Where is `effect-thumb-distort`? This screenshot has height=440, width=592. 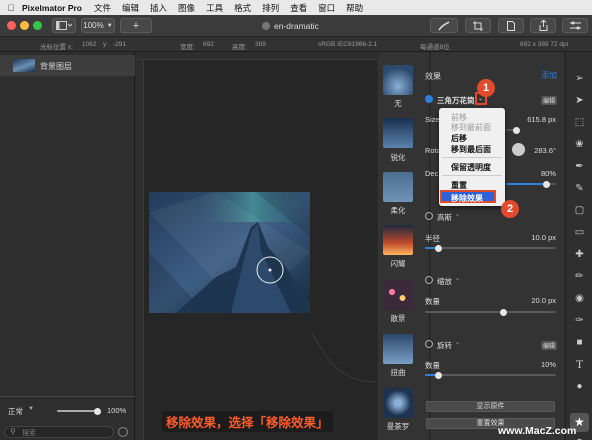
effect-thumb-distort is located at coordinates (398, 349).